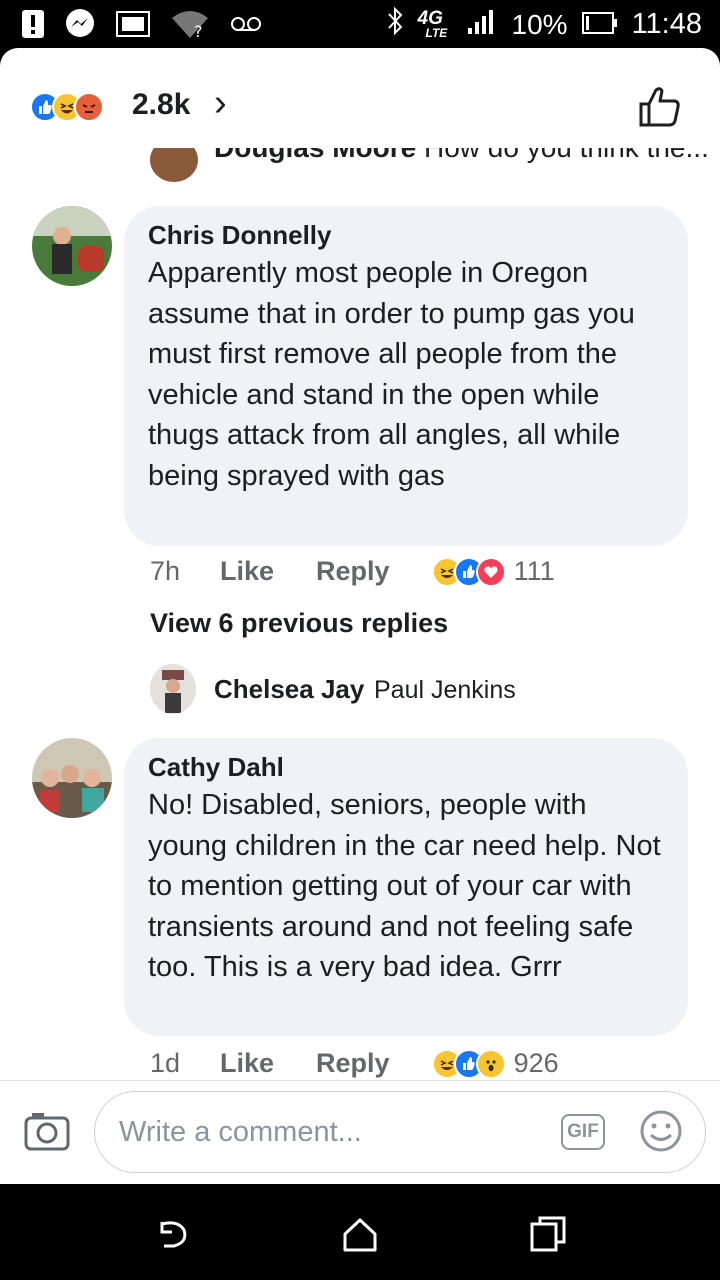  I want to click on reactions-header: 2.8k ›, so click(360, 103).